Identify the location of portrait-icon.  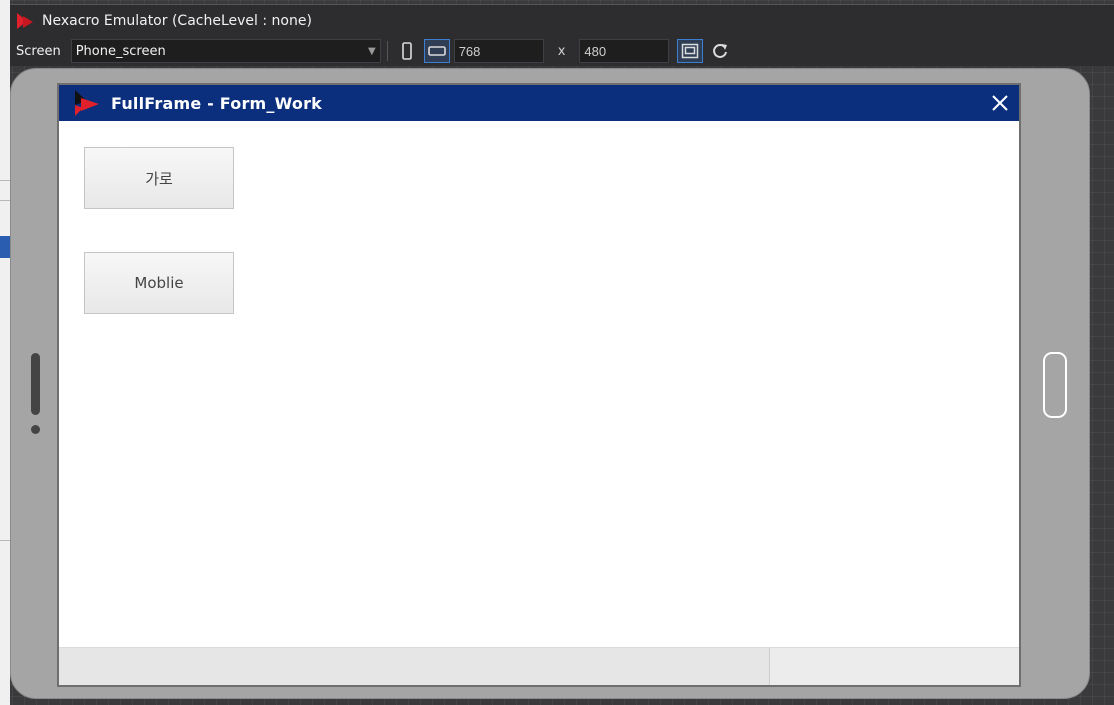
(406, 51).